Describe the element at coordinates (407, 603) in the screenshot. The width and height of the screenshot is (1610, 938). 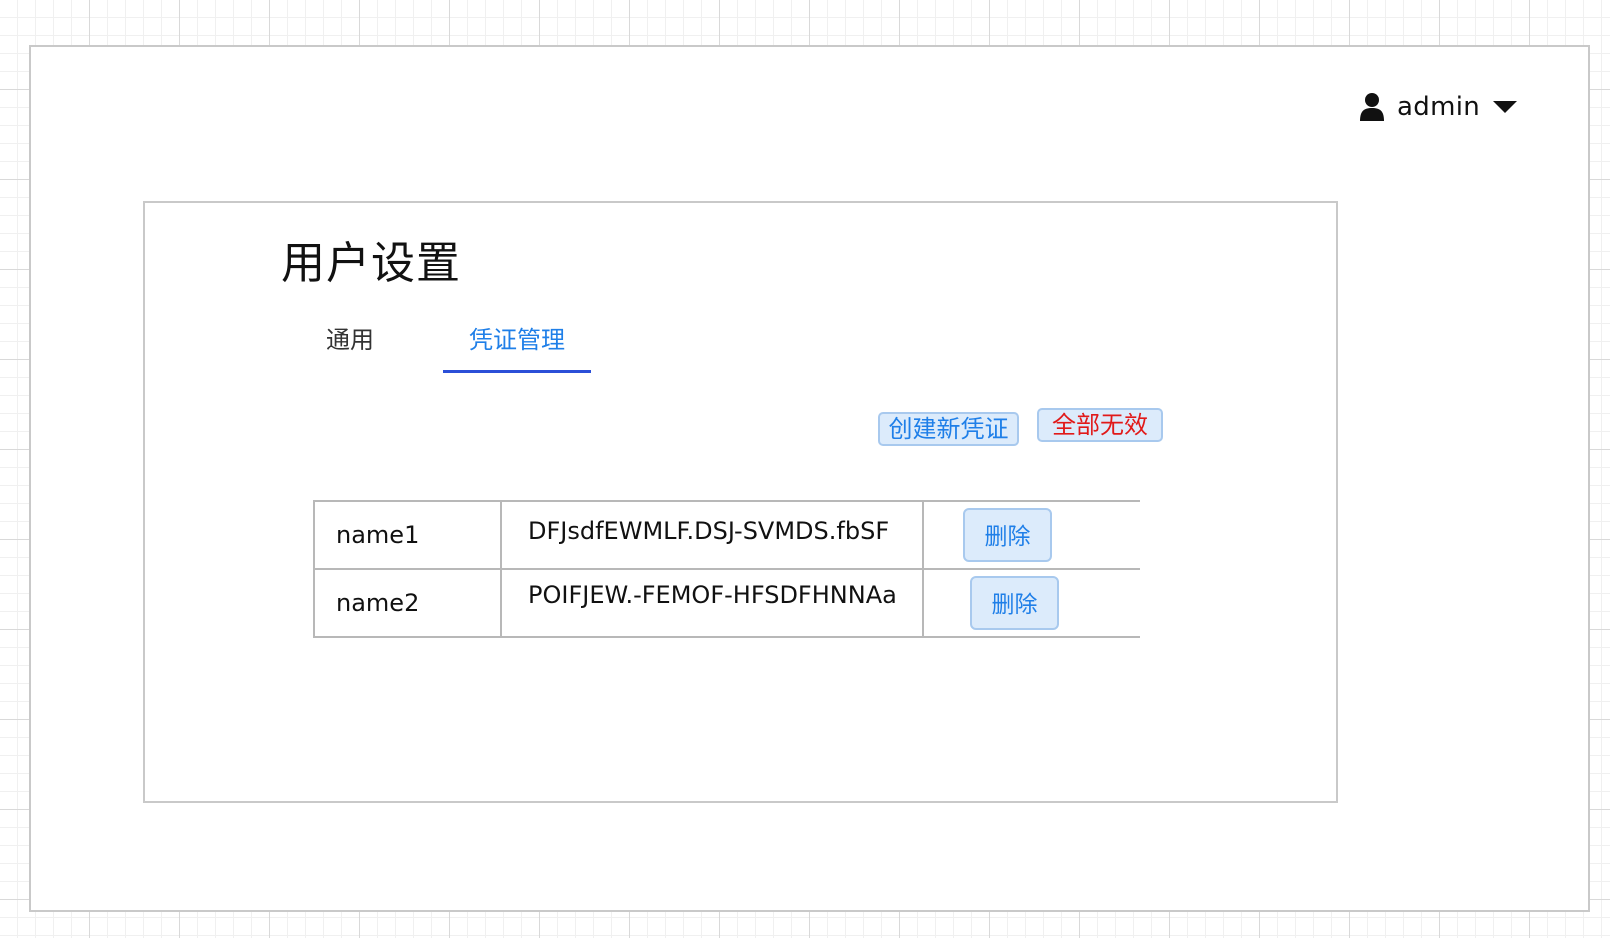
I see `credential-name: name2` at that location.